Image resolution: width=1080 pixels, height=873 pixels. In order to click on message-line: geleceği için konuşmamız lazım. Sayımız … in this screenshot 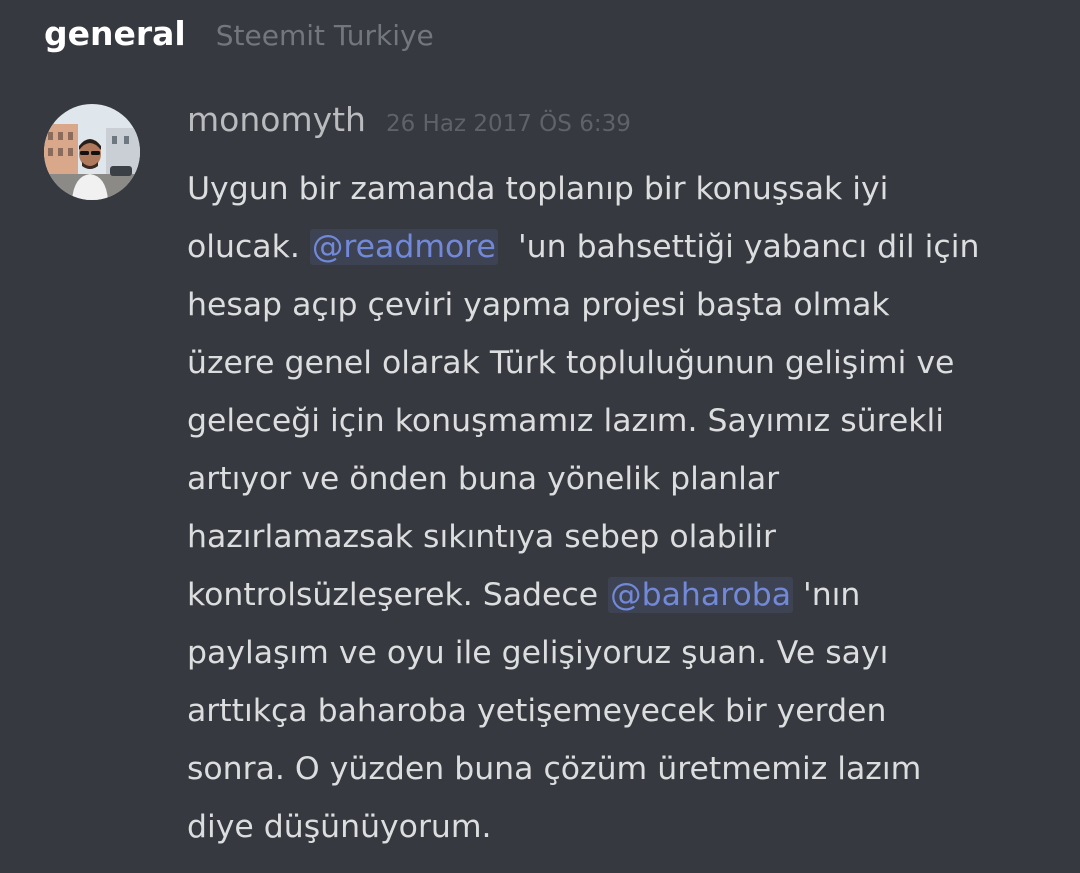, I will do `click(627, 421)`.